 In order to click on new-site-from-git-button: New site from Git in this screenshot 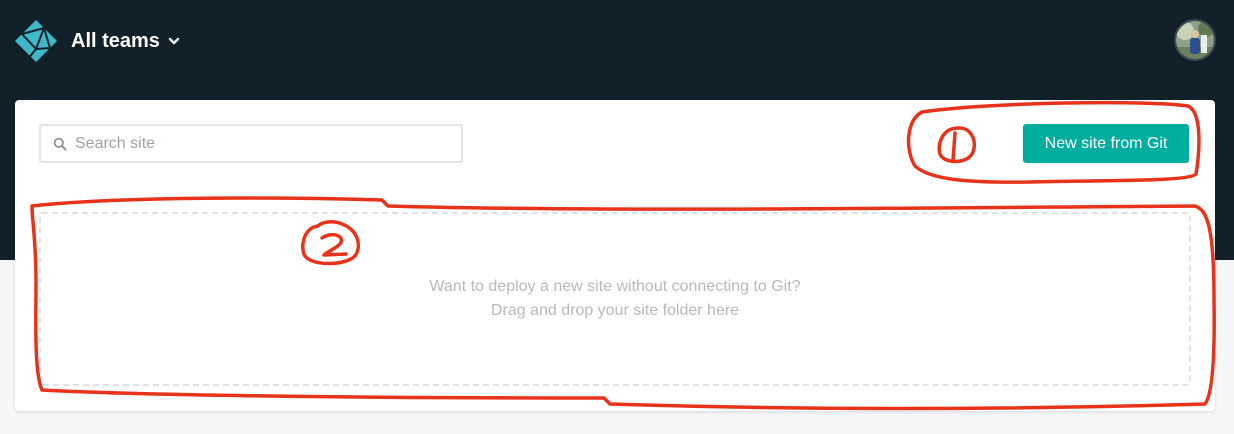, I will do `click(1106, 143)`.